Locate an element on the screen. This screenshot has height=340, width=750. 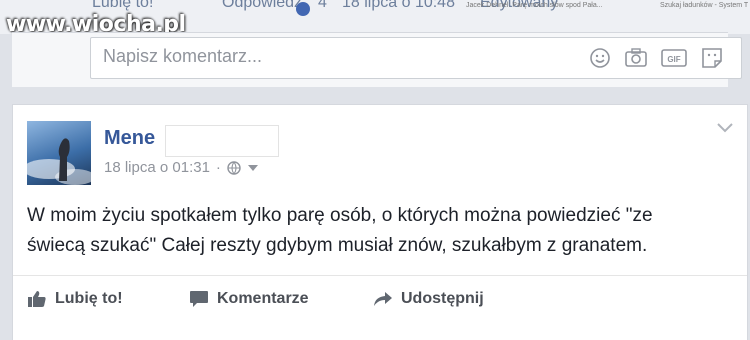
prev-reply-link: Odpowiedz is located at coordinates (262, 6).